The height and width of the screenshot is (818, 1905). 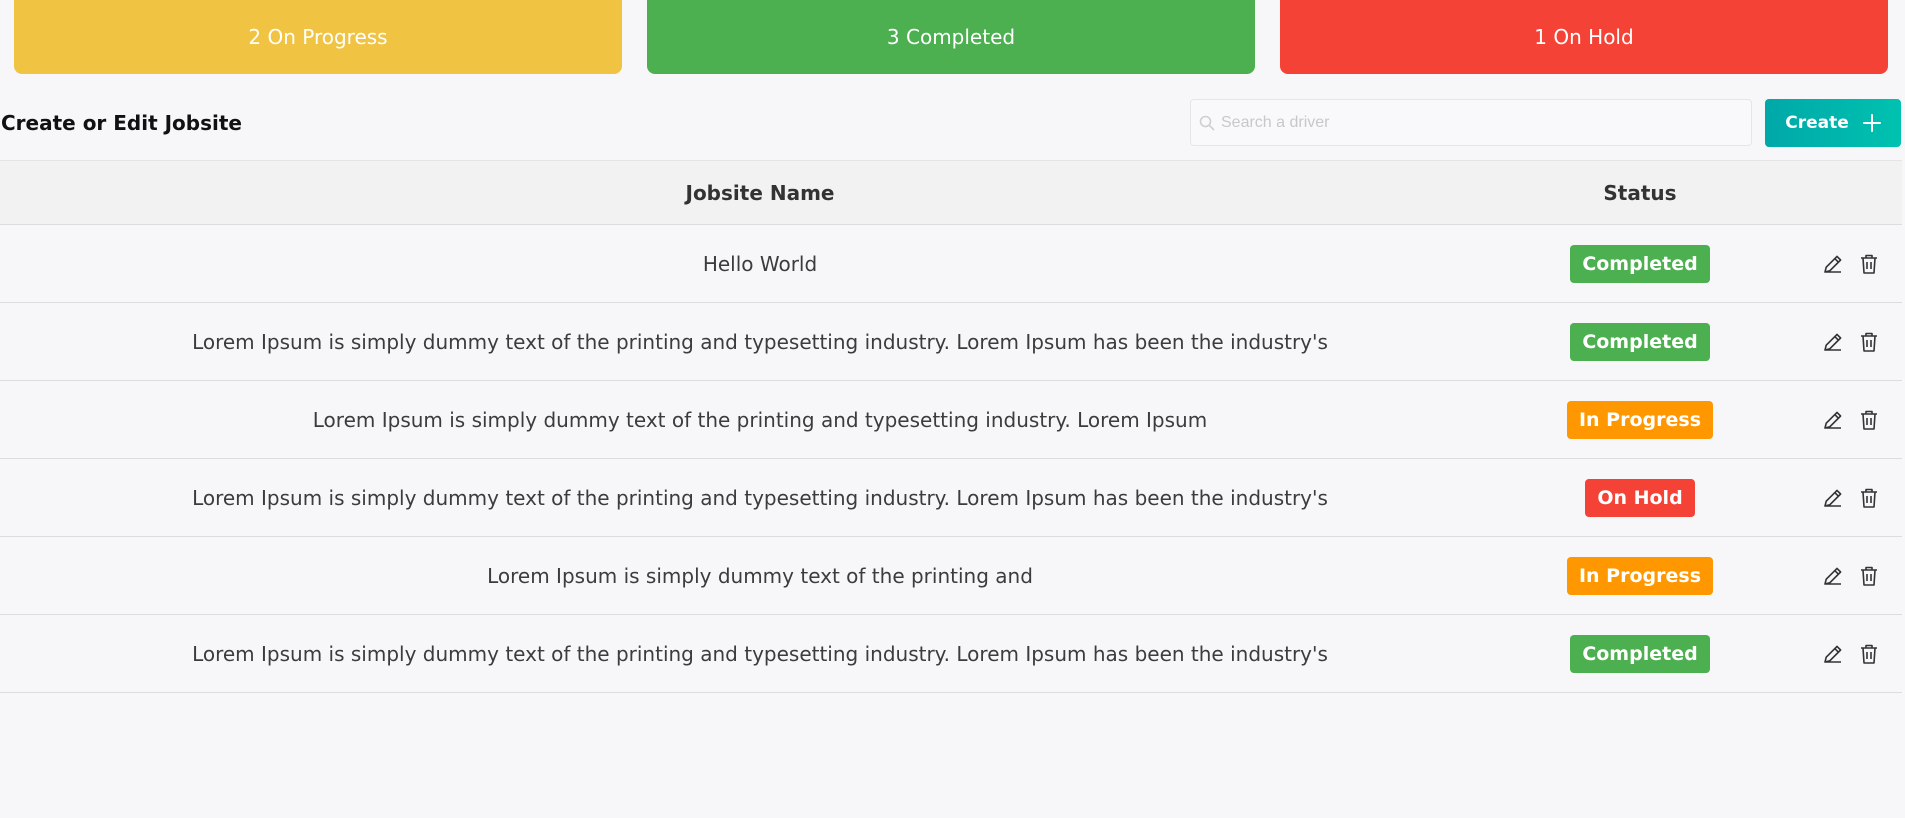 I want to click on search-box, so click(x=1471, y=122).